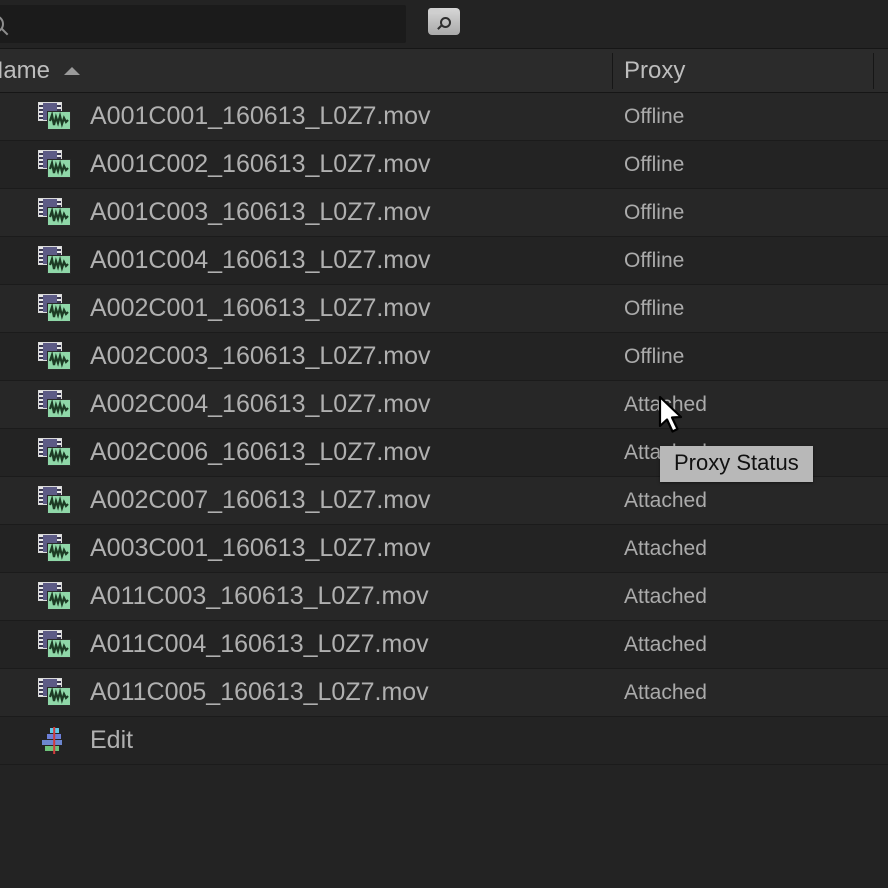 The width and height of the screenshot is (888, 888). I want to click on row-name-cell: A003C001_160613_L0Z7.mov, so click(260, 548).